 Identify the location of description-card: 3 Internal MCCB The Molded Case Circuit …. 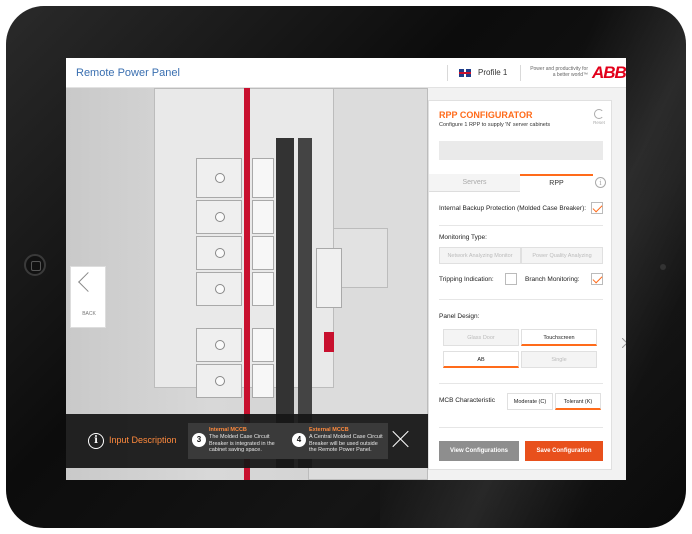
(238, 441).